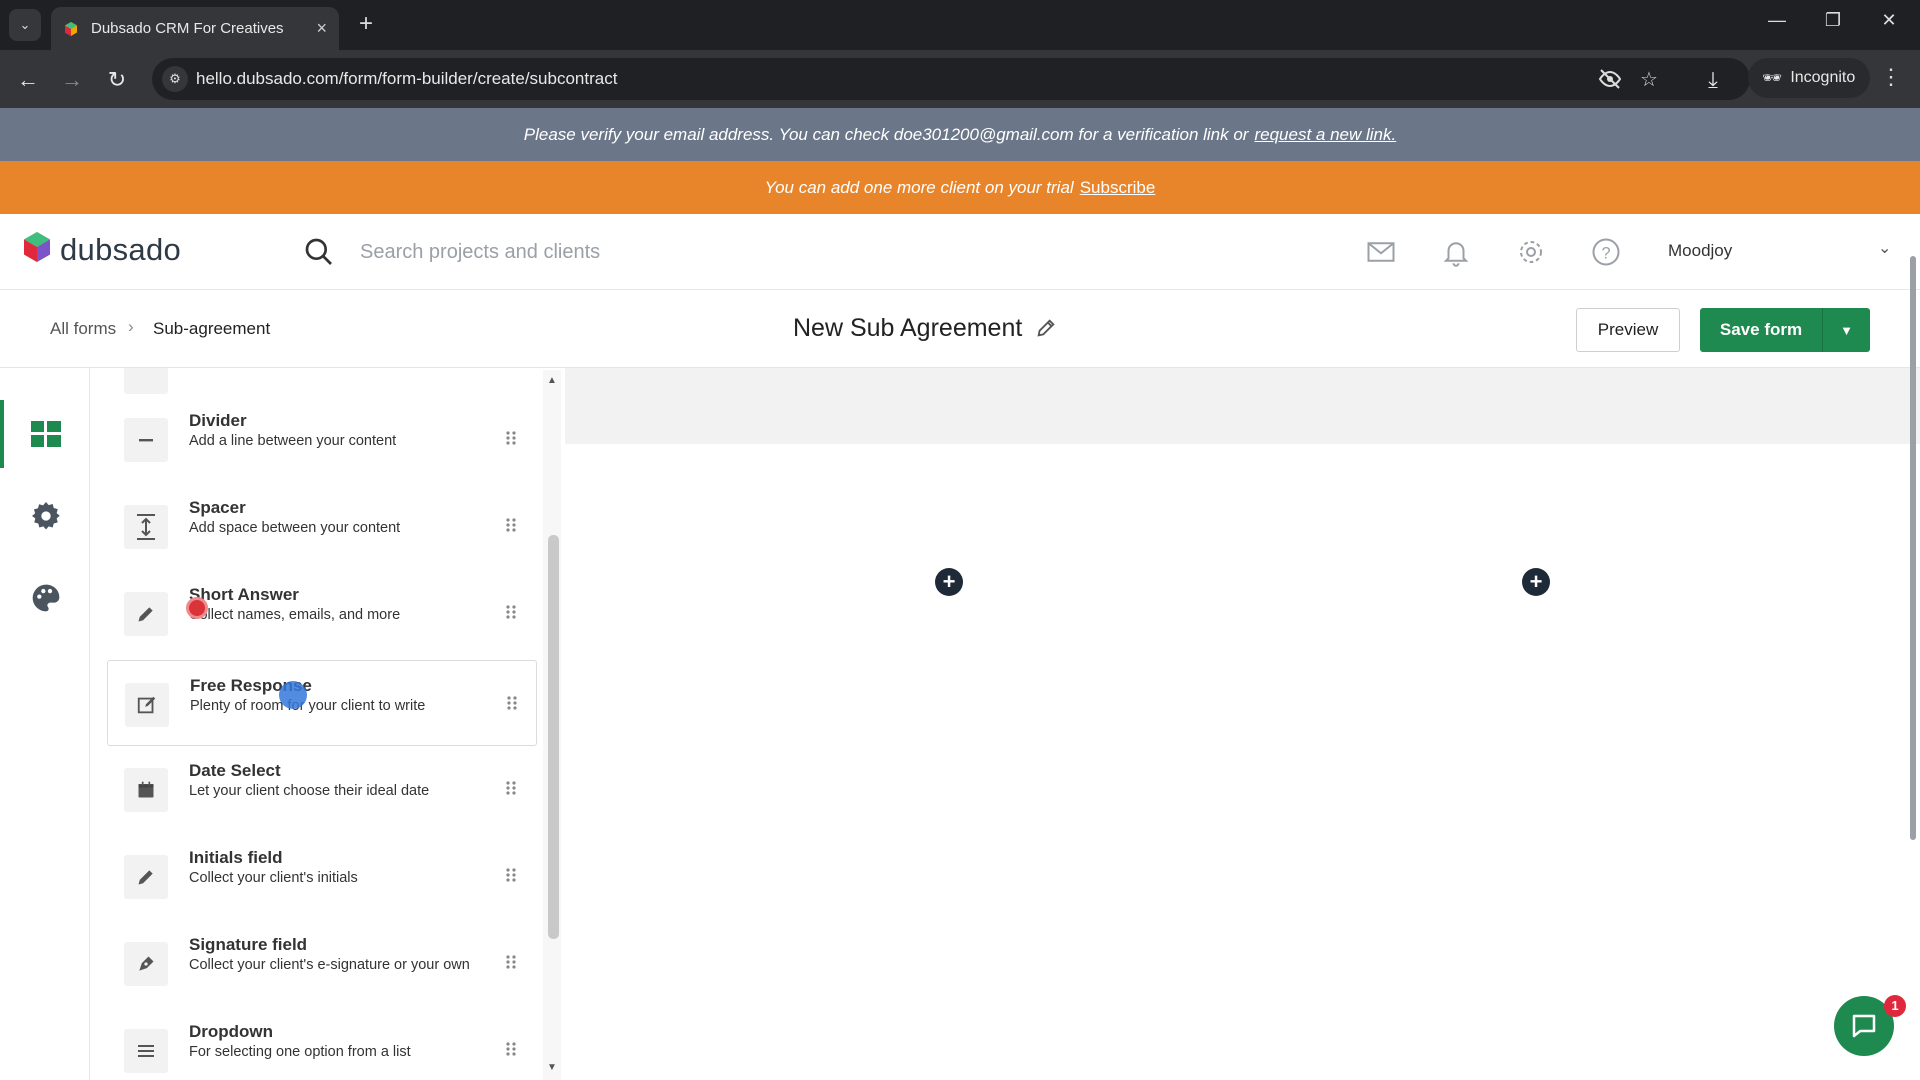  Describe the element at coordinates (72, 80) in the screenshot. I see `forward-icon: →` at that location.